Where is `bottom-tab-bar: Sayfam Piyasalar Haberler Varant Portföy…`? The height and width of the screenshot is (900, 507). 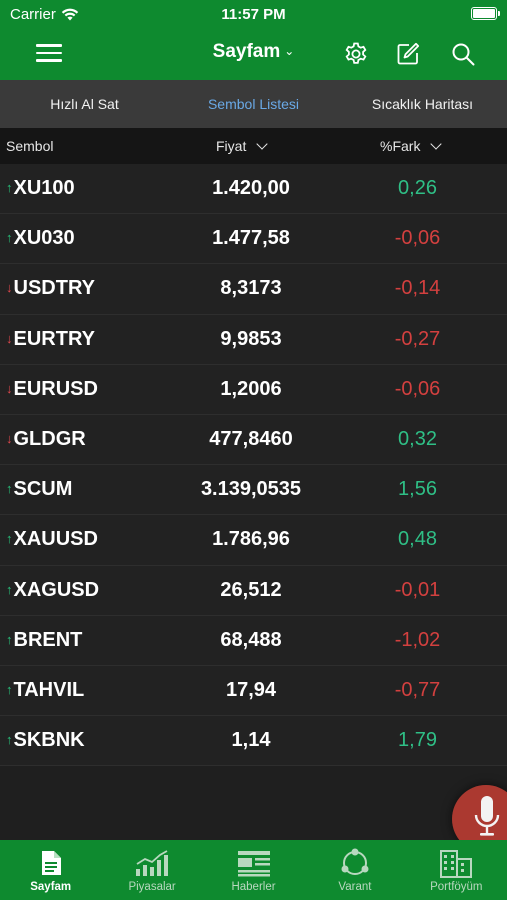
bottom-tab-bar: Sayfam Piyasalar Haberler Varant Portföy… is located at coordinates (253, 870).